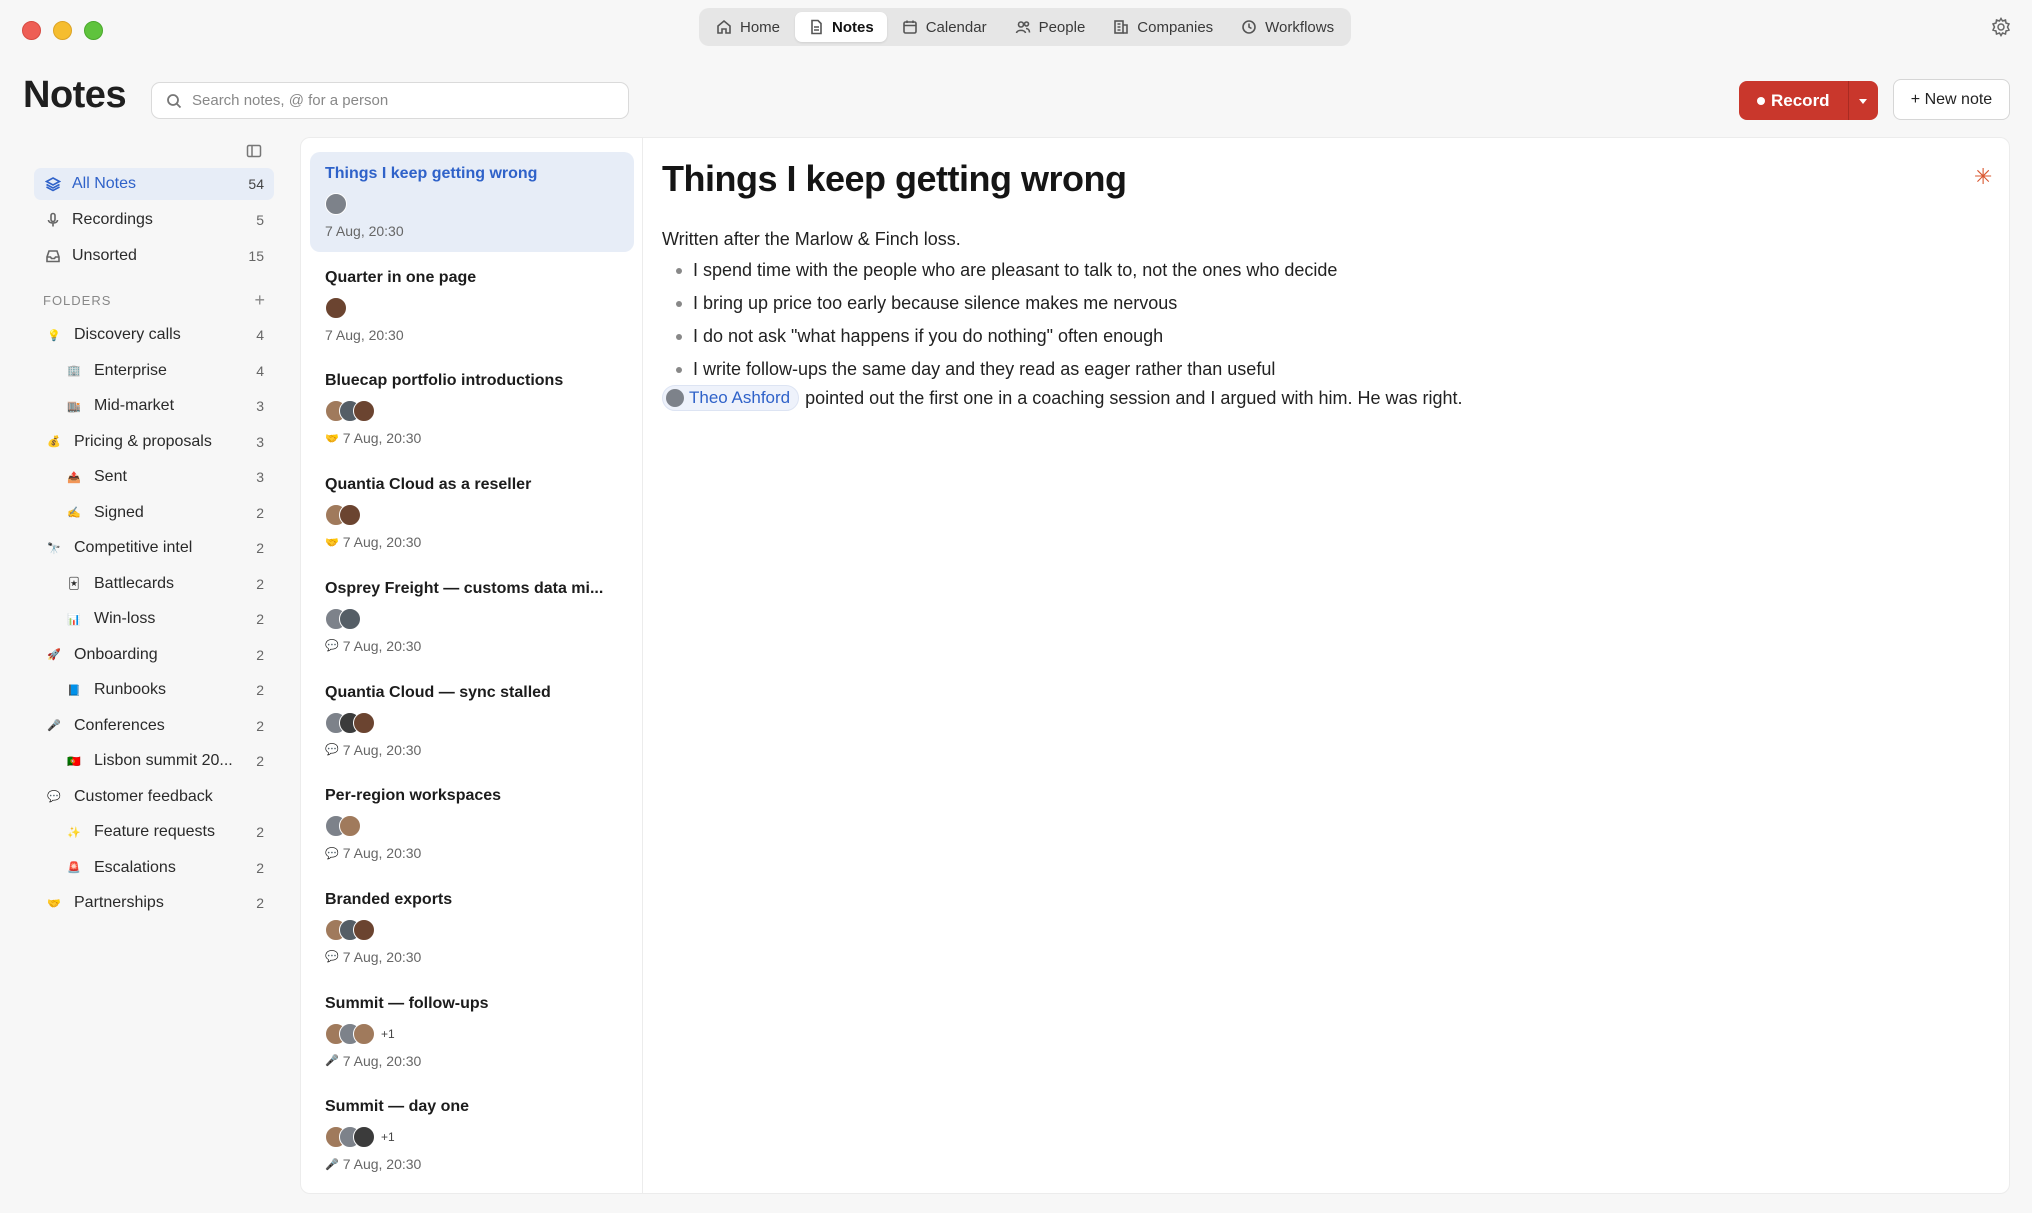  Describe the element at coordinates (256, 184) in the screenshot. I see `sidebar-item-count: 54` at that location.